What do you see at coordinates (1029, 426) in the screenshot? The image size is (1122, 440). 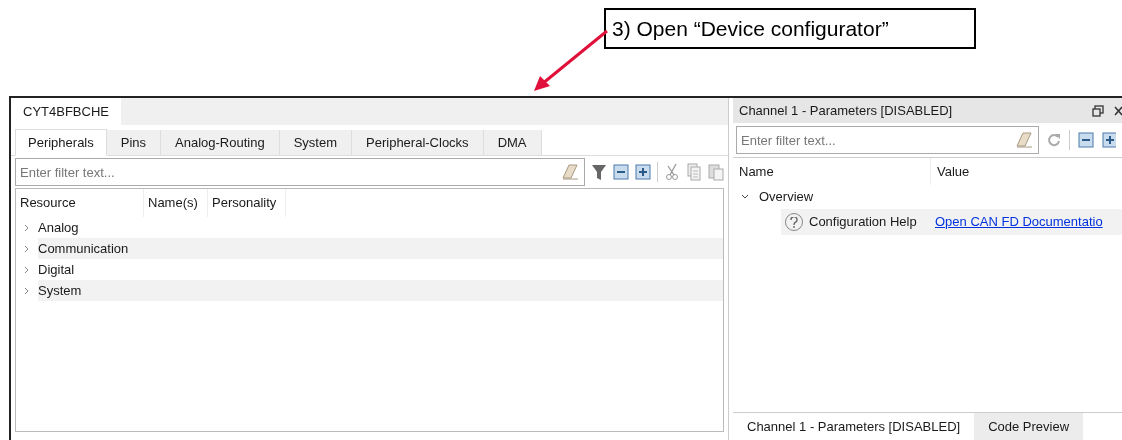 I see `tab: Code Preview` at bounding box center [1029, 426].